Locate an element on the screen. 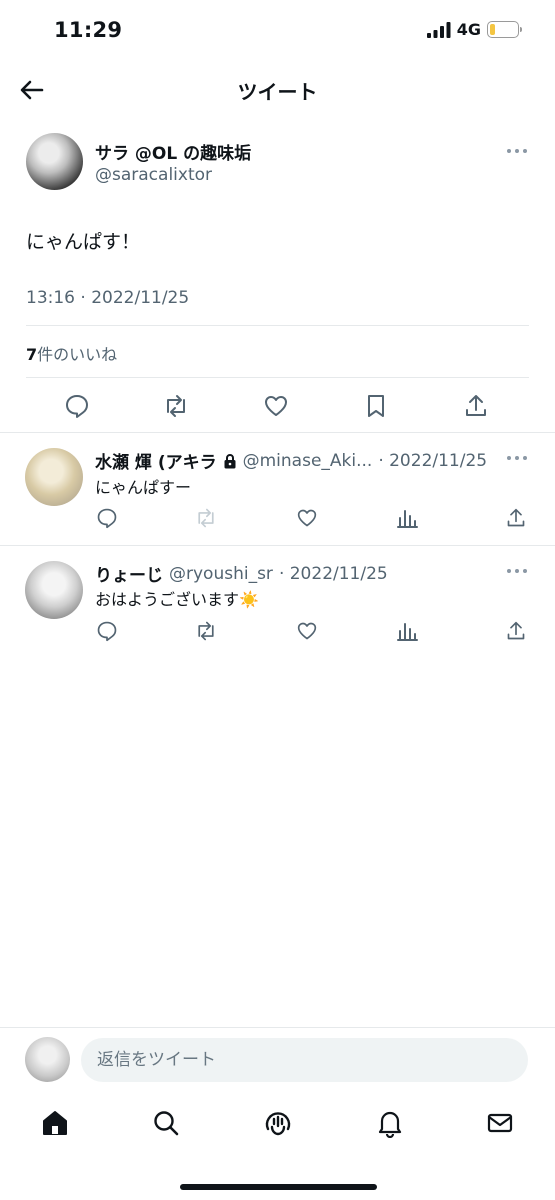 The width and height of the screenshot is (555, 1200). reply-header: 水瀬 煇 (アキラ @minase_Aki... · 2022/11/25 is located at coordinates (291, 461).